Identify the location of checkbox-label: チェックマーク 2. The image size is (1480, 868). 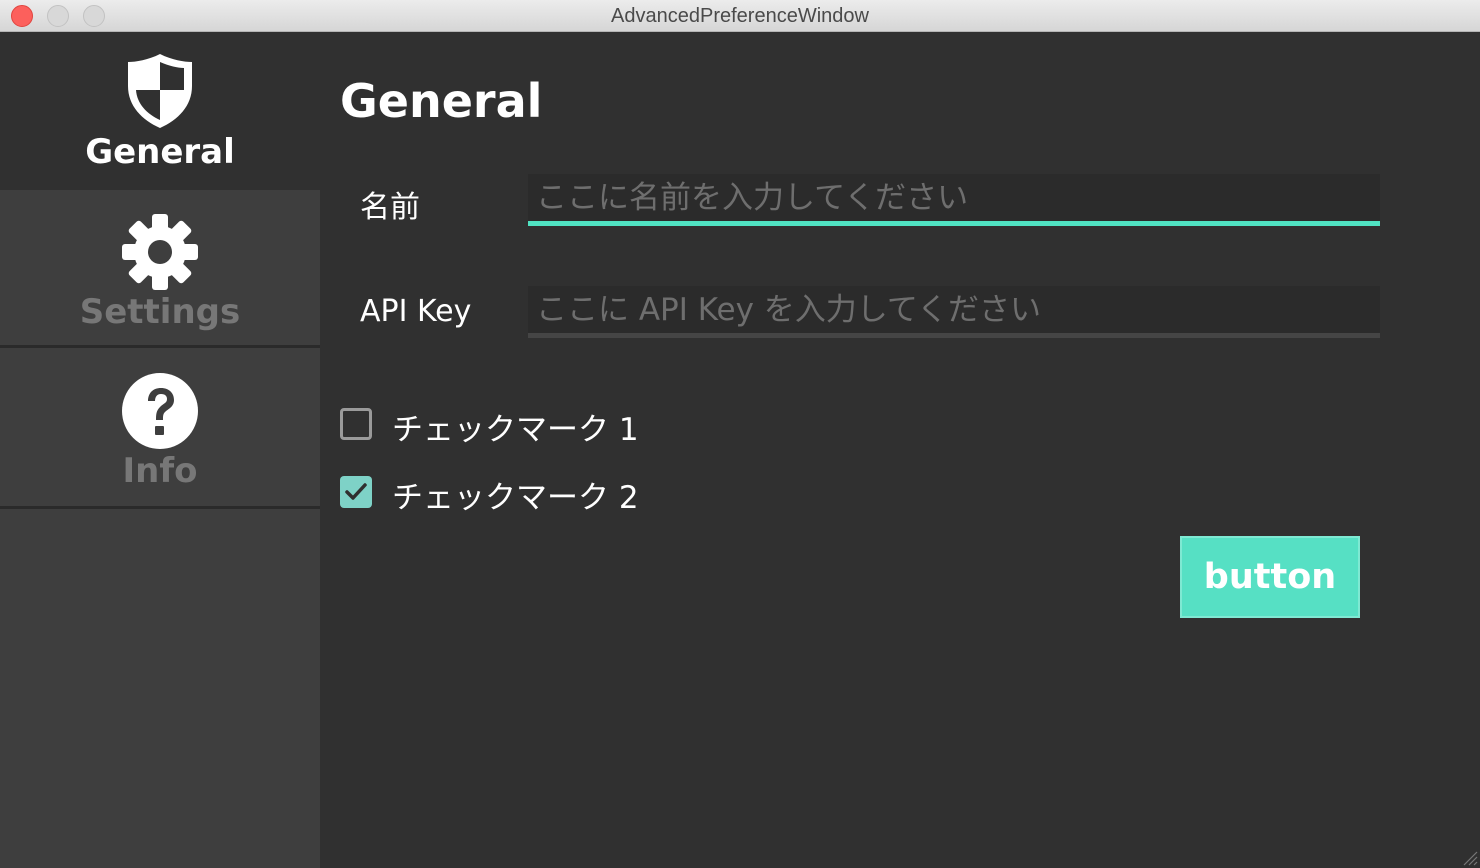
(515, 498).